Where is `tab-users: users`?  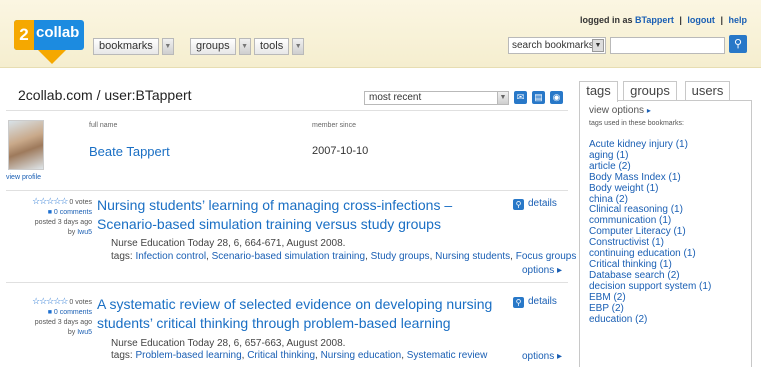
tab-users: users is located at coordinates (707, 90).